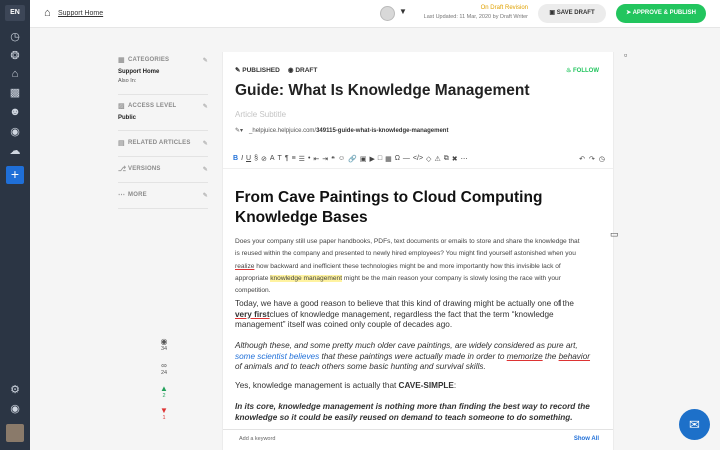 The width and height of the screenshot is (720, 450). I want to click on folder-icon: ▦, so click(121, 60).